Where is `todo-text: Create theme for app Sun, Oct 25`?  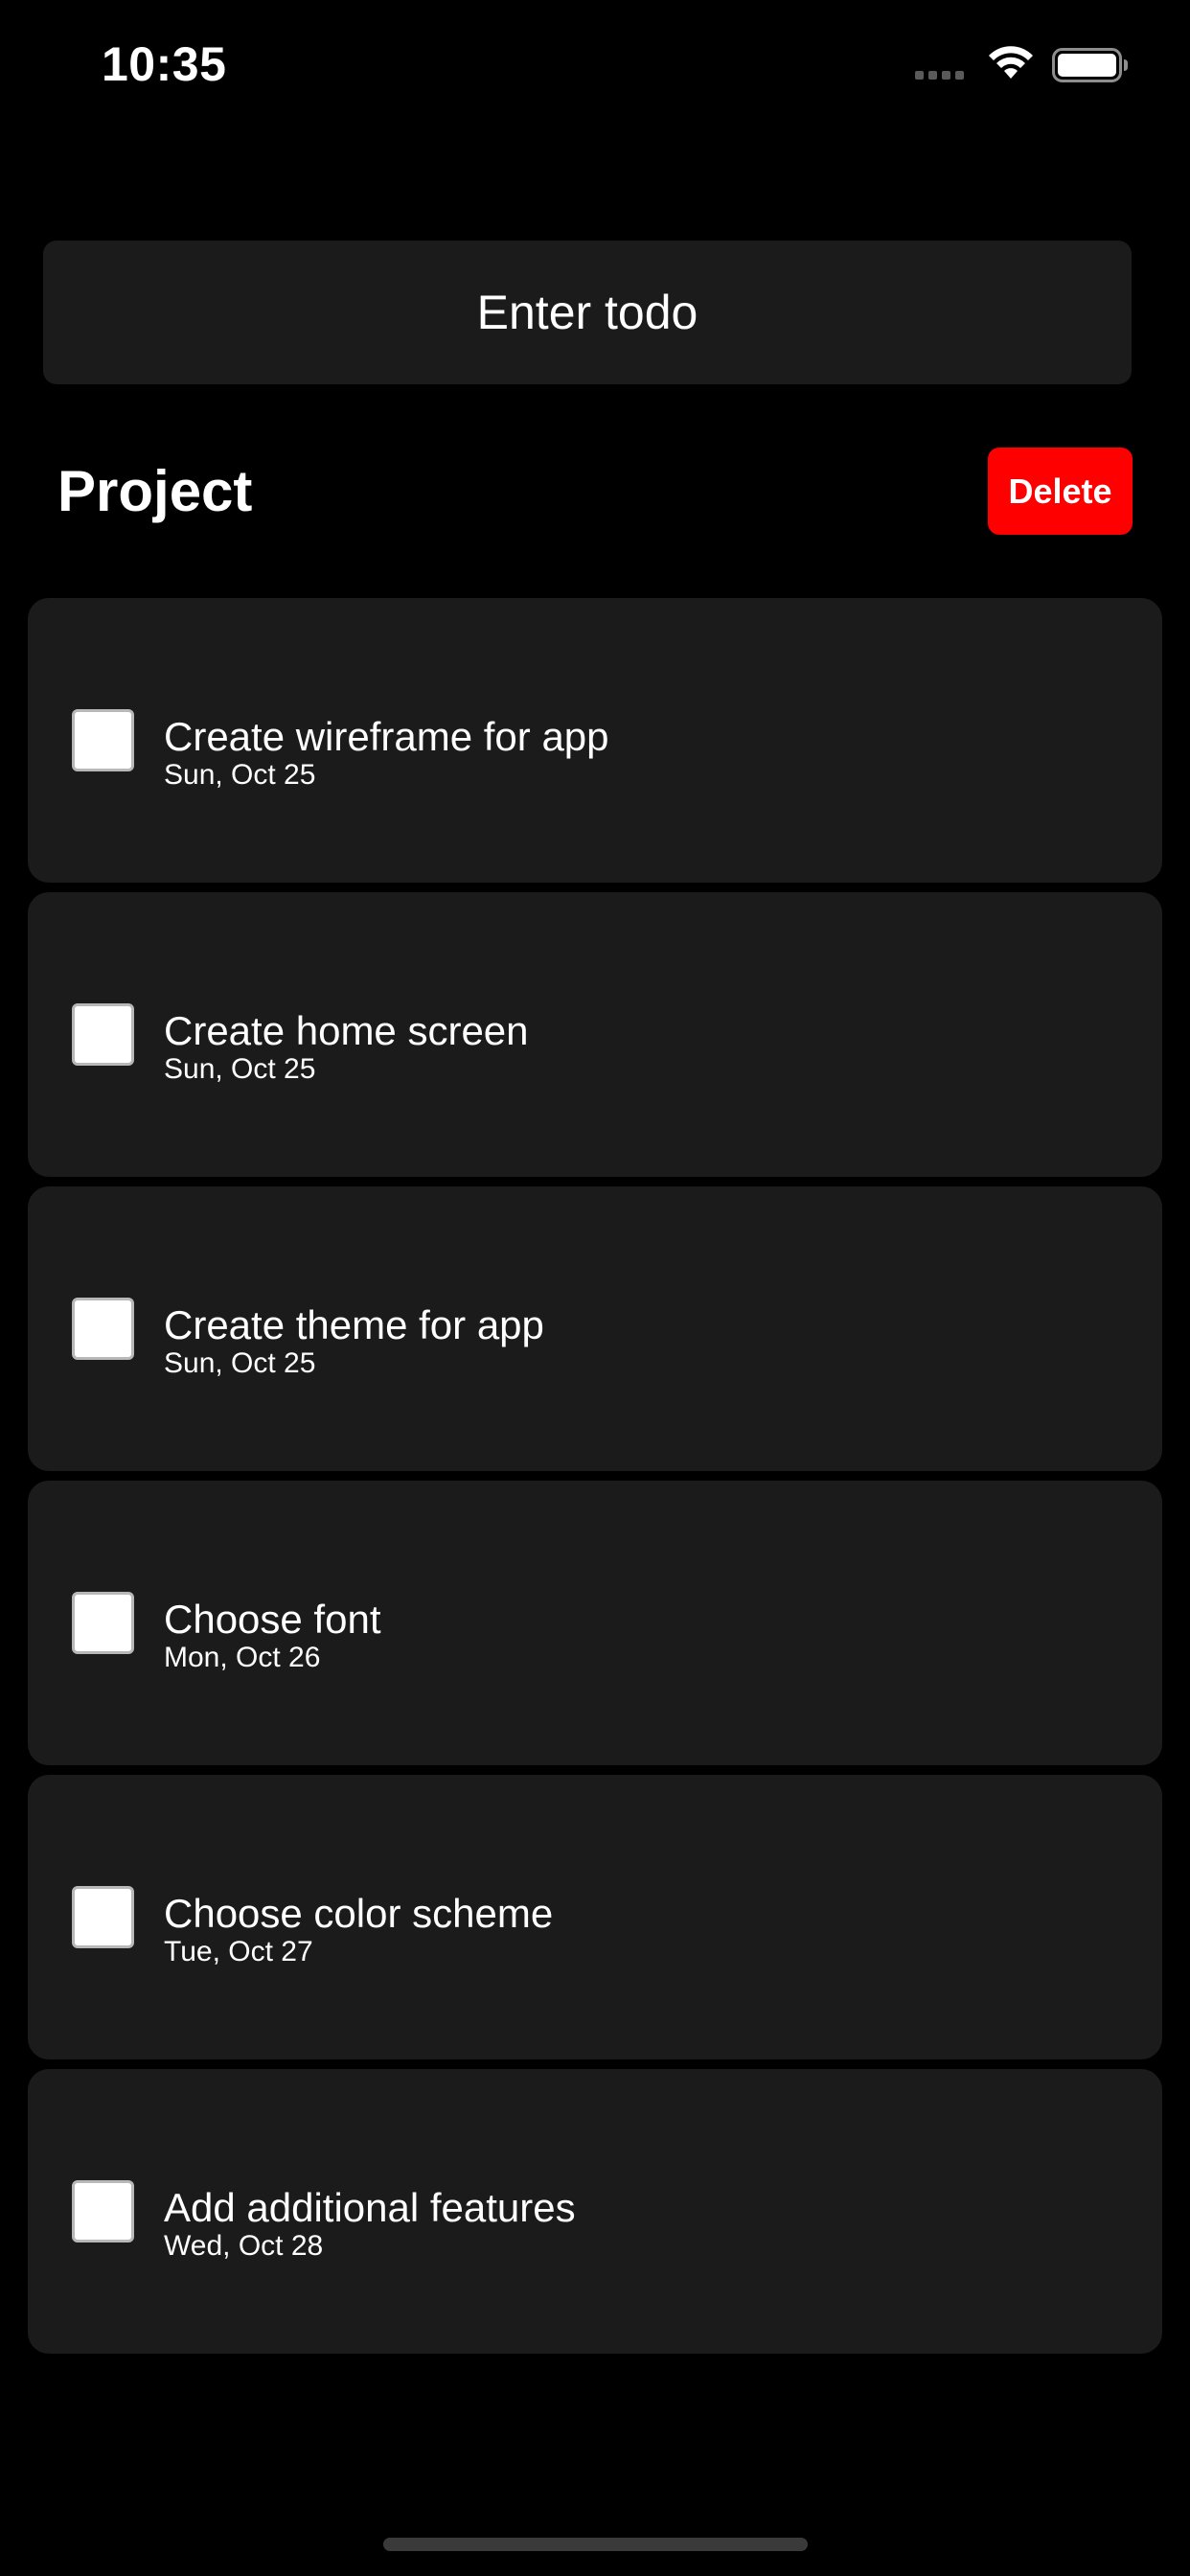
todo-text: Create theme for app Sun, Oct 25 is located at coordinates (354, 1341).